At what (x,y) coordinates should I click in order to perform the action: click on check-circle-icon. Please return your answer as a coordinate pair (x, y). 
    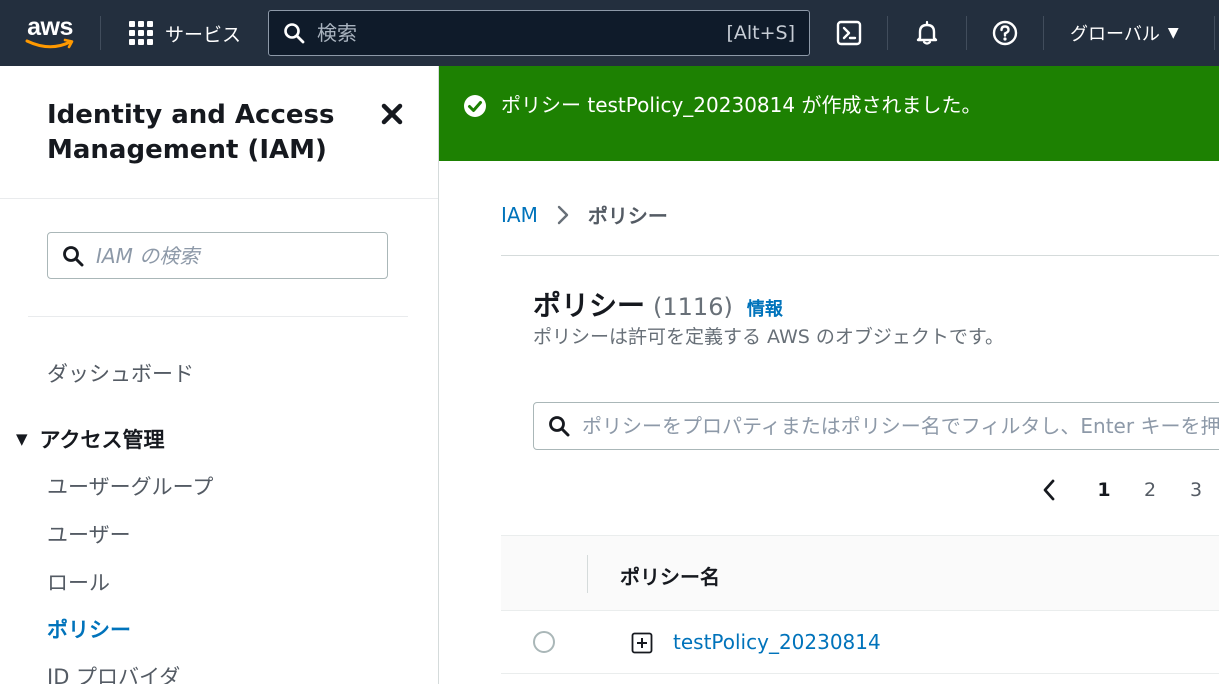
    Looking at the image, I should click on (475, 106).